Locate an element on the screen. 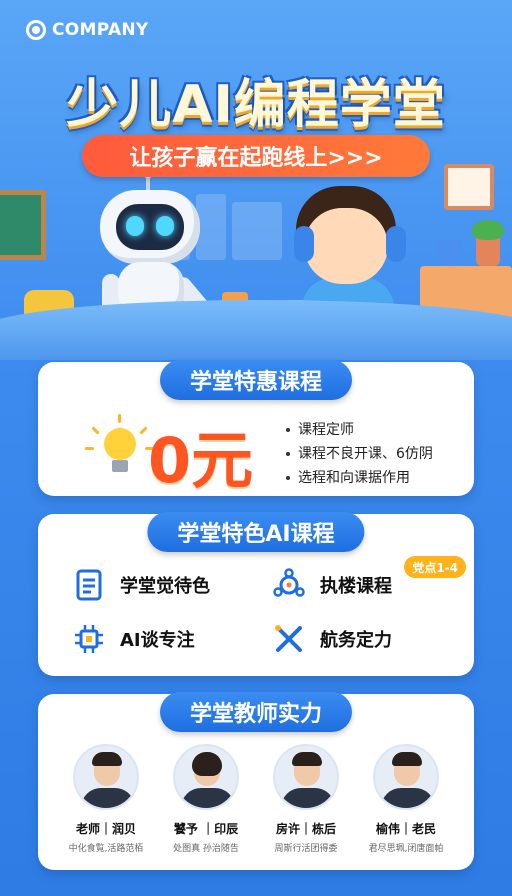 This screenshot has width=512, height=896. logo-text: COMPANY is located at coordinates (100, 30).